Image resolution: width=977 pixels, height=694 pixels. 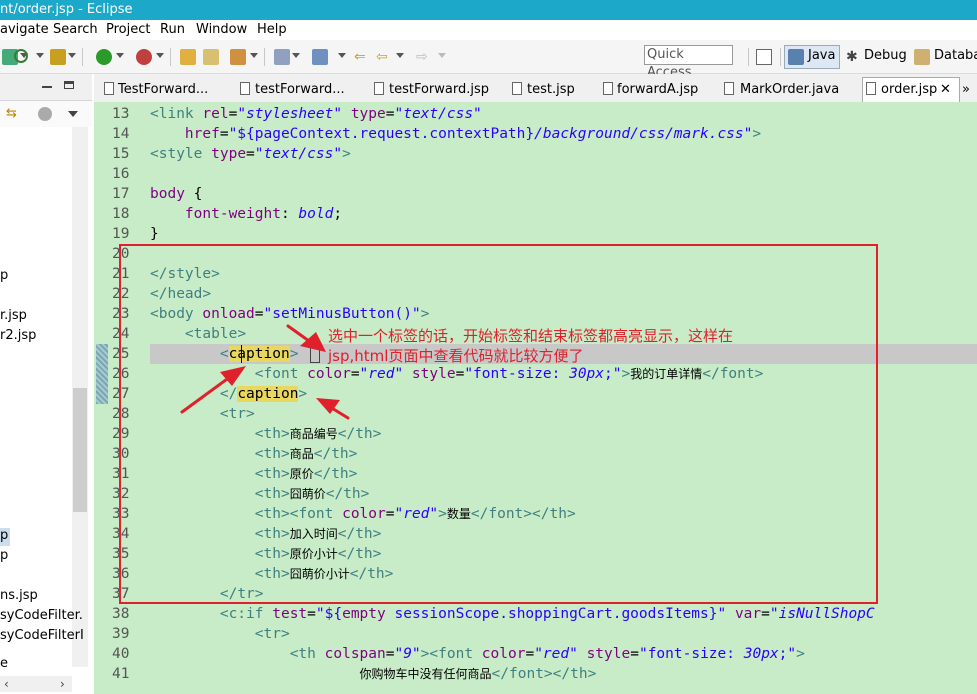 I want to click on arrow-head-open, so click(x=313, y=342).